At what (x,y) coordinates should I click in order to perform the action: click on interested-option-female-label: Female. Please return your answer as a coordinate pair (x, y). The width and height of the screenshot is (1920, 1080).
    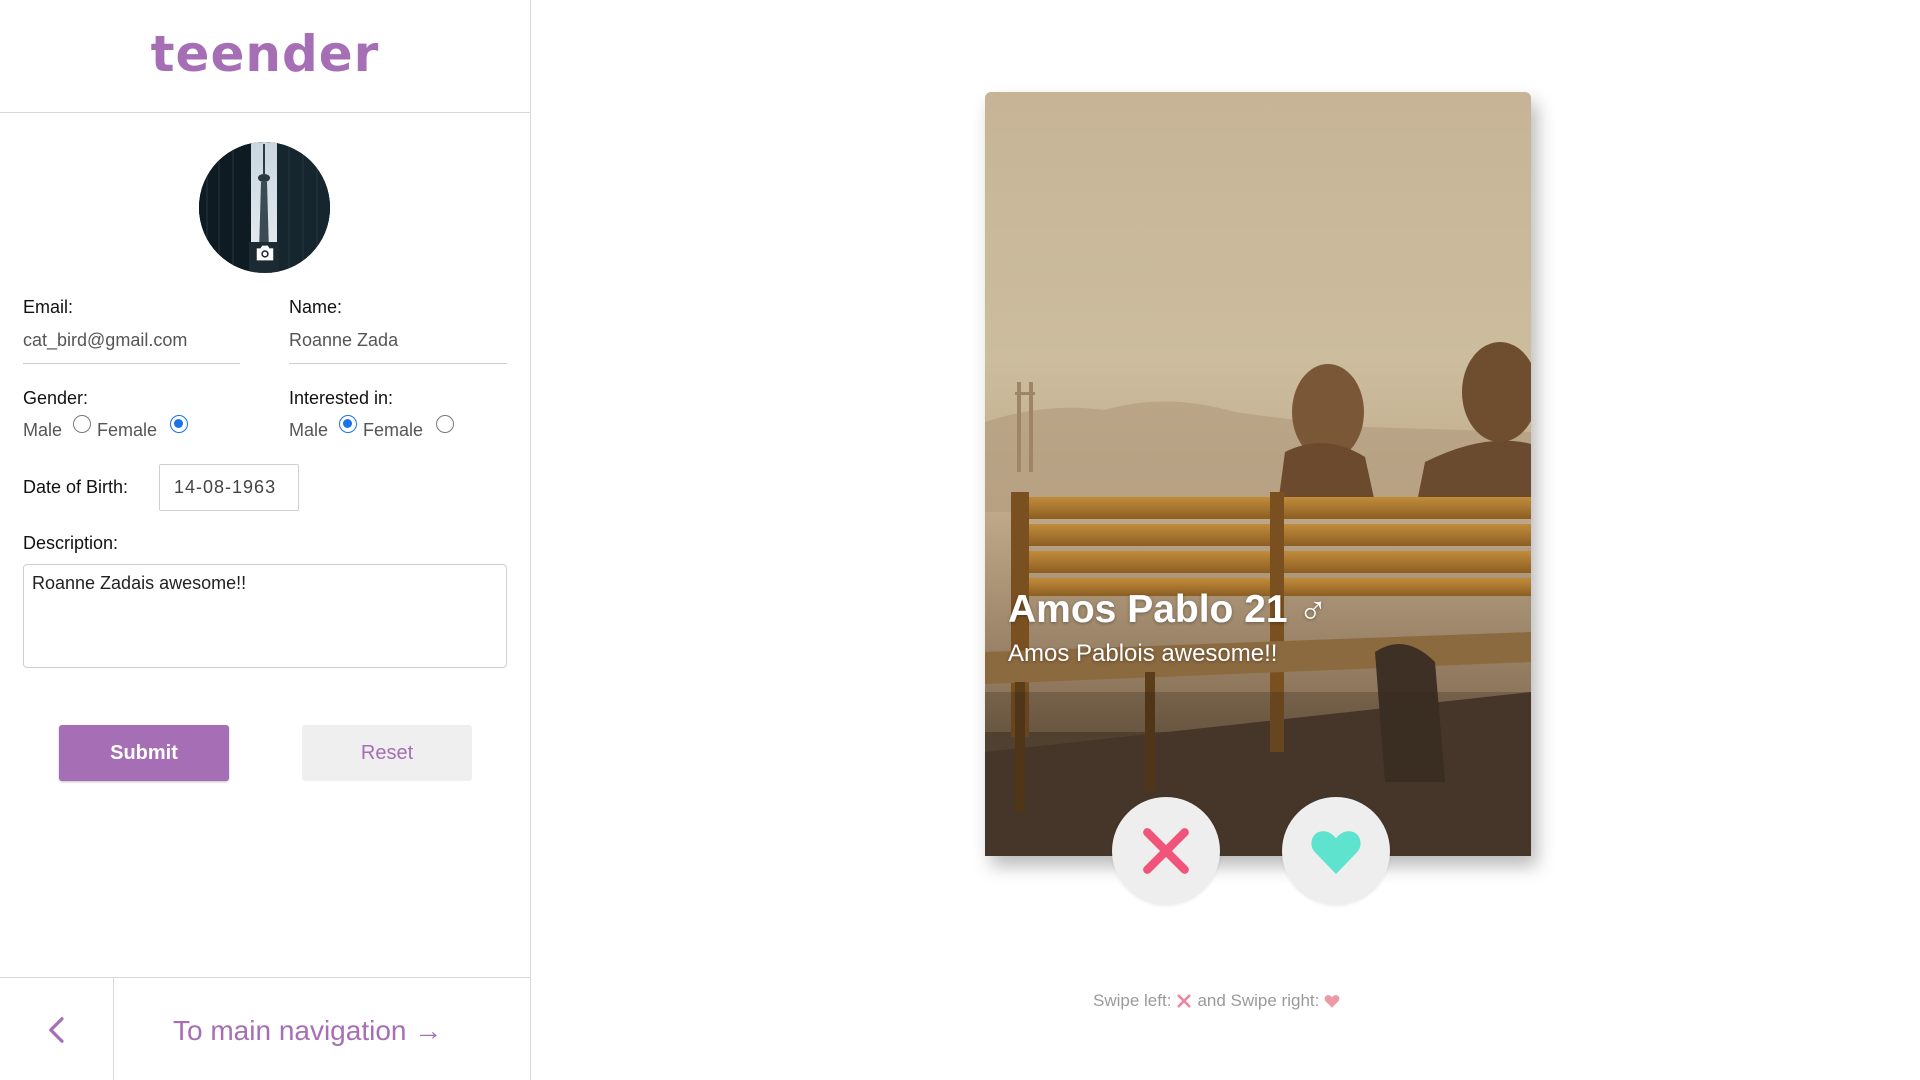
    Looking at the image, I should click on (393, 430).